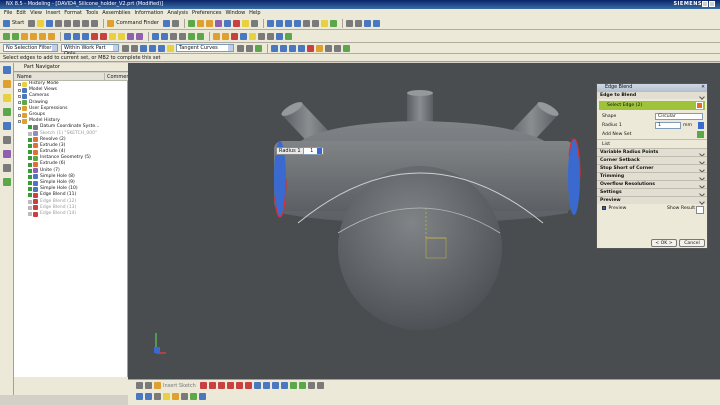 This screenshot has width=720, height=405. Describe the element at coordinates (191, 36) in the screenshot. I see `swept-icon` at that location.